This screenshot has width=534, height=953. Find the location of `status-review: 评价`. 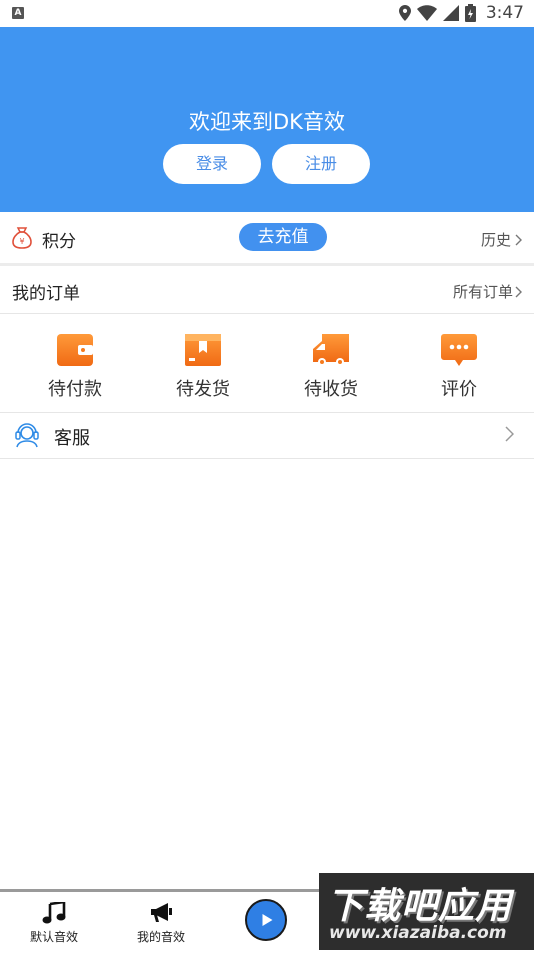

status-review: 评价 is located at coordinates (459, 363).